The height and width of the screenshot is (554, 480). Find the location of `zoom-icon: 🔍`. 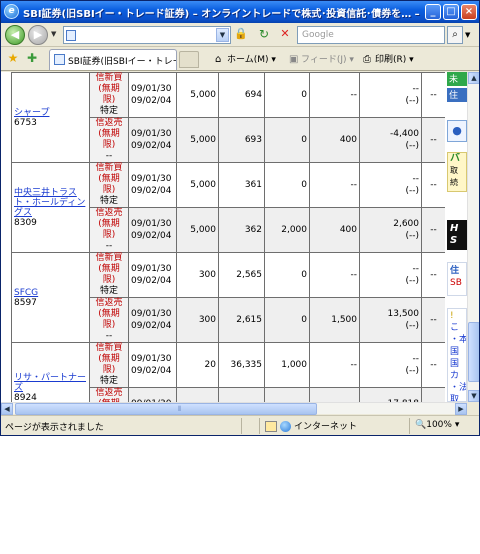

zoom-icon: 🔍 is located at coordinates (421, 425).